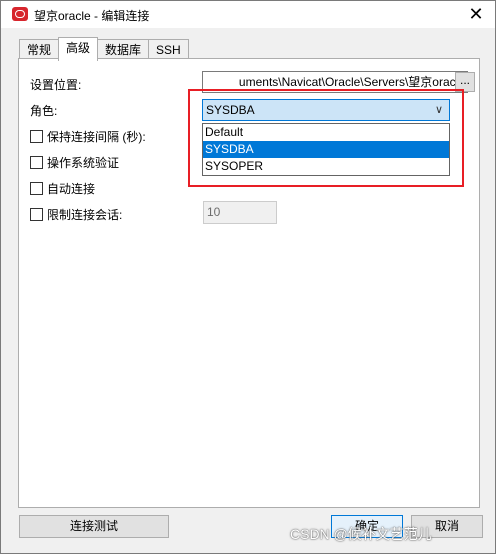 This screenshot has height=554, width=496. Describe the element at coordinates (85, 215) in the screenshot. I see `limit-sessions-label: 限制连接会话:` at that location.